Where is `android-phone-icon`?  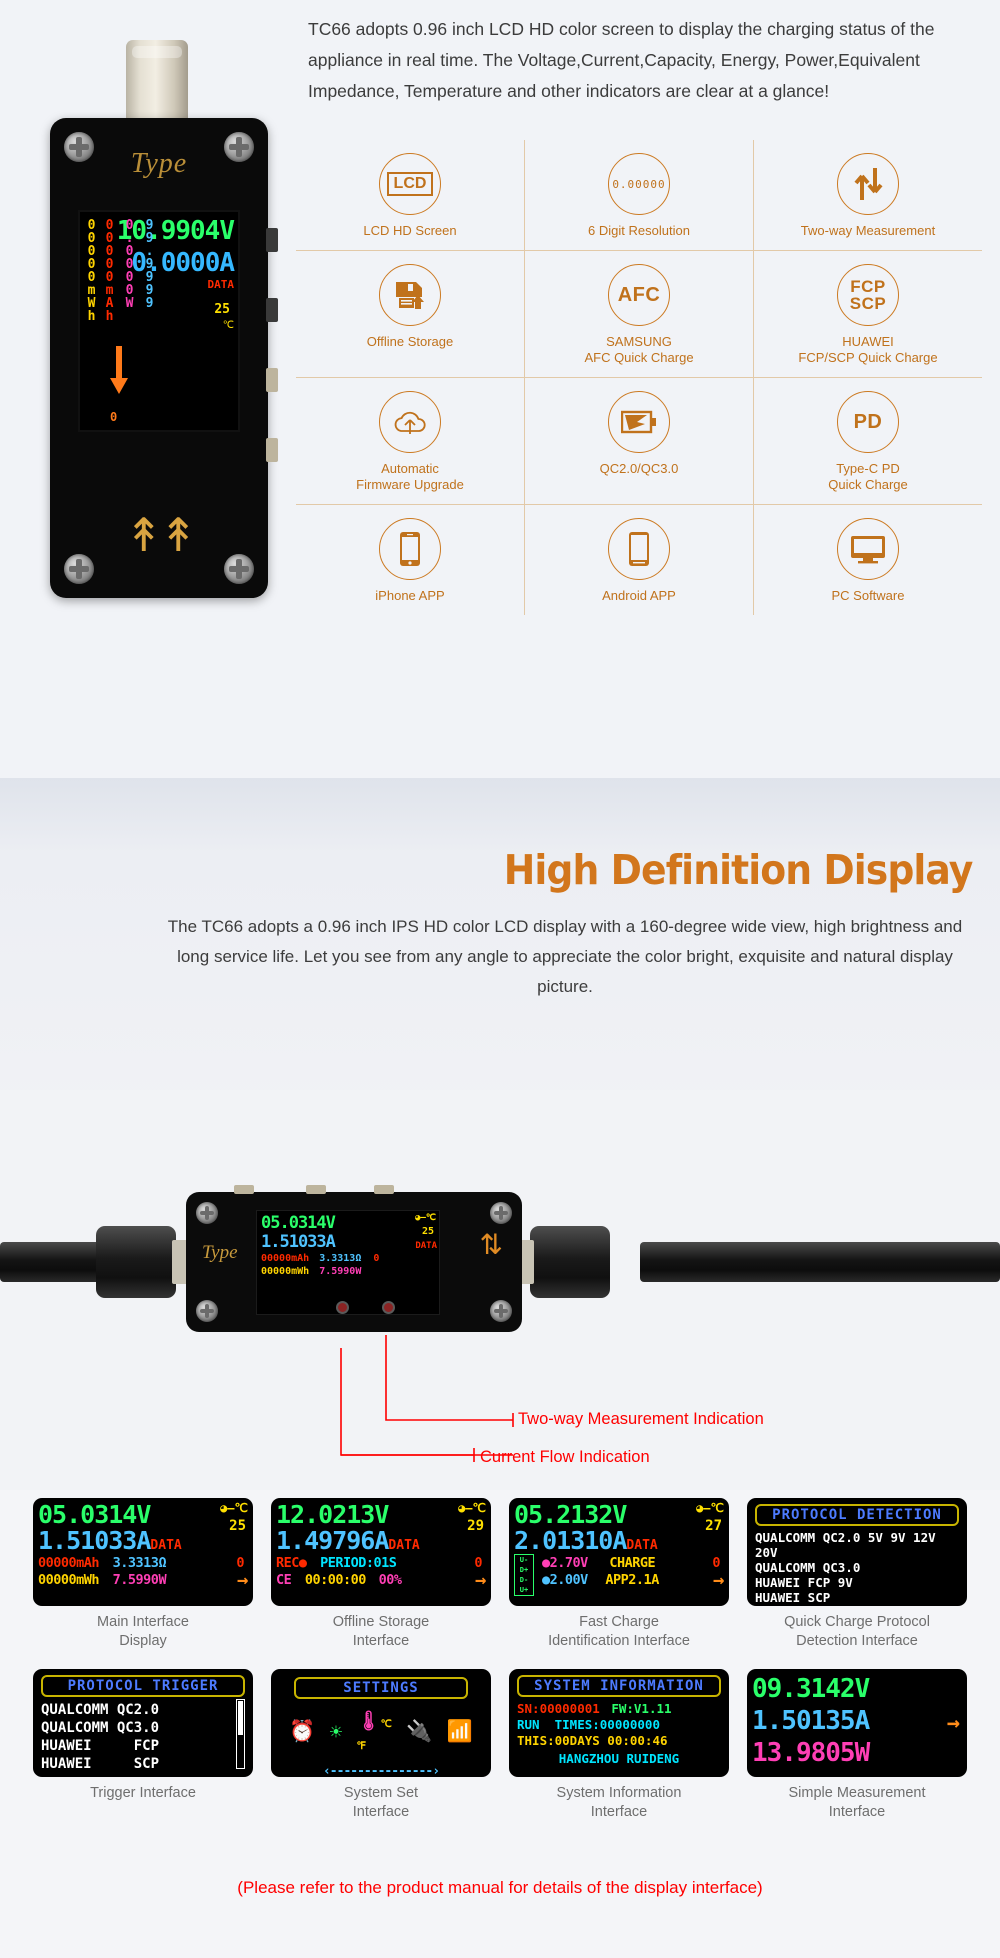
android-phone-icon is located at coordinates (639, 549).